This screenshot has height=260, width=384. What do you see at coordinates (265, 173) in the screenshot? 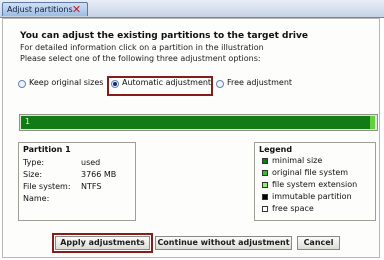
I see `legend-swatch-original` at bounding box center [265, 173].